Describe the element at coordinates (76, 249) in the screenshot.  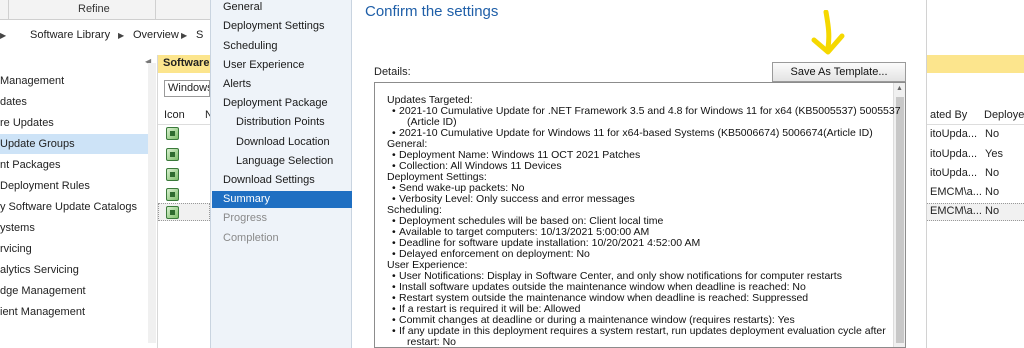
I see `nav-item-servicing: rvicing` at that location.